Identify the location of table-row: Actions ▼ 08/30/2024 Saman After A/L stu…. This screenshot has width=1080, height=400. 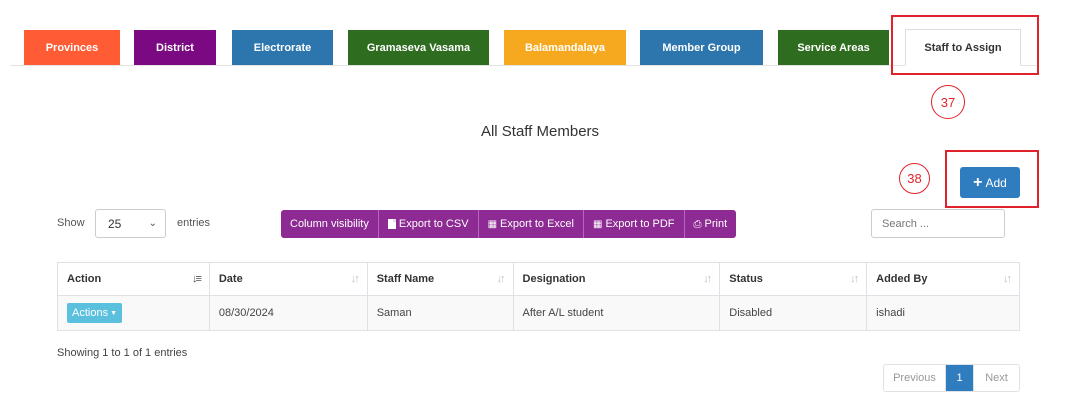
(538, 313).